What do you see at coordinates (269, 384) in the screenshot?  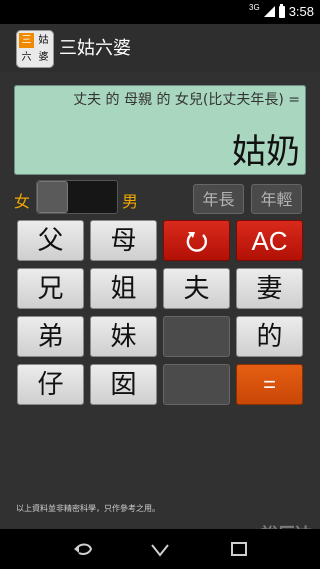 I see `equals-button: =` at bounding box center [269, 384].